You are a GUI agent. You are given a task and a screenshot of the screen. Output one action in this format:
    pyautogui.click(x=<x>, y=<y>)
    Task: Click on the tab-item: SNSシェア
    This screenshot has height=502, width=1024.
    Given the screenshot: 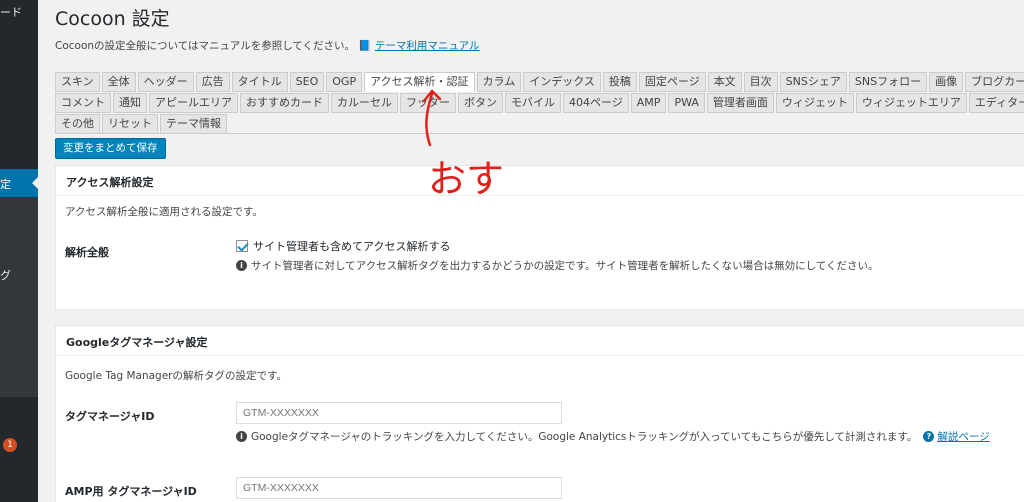 What is the action you would take?
    pyautogui.click(x=813, y=82)
    